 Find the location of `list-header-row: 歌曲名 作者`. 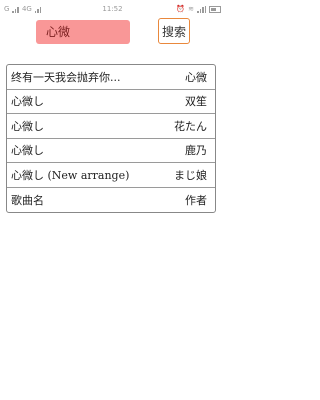

list-header-row: 歌曲名 作者 is located at coordinates (111, 200).